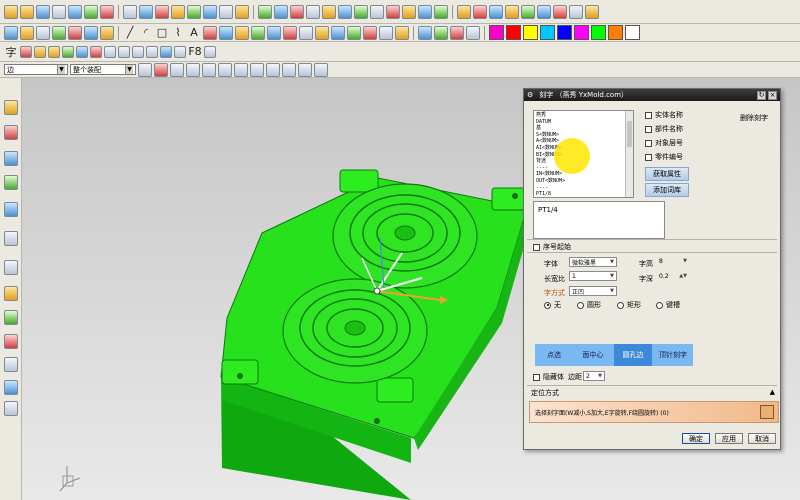 Image resolution: width=800 pixels, height=500 pixels. What do you see at coordinates (40, 51) in the screenshot?
I see `cube-icon` at bounding box center [40, 51].